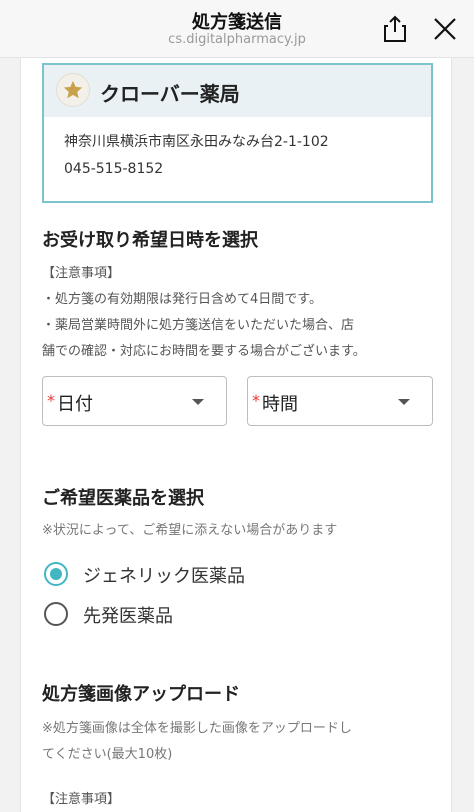 This screenshot has height=812, width=474. I want to click on medicine-section-title: ご希望医薬品を選択, so click(123, 498).